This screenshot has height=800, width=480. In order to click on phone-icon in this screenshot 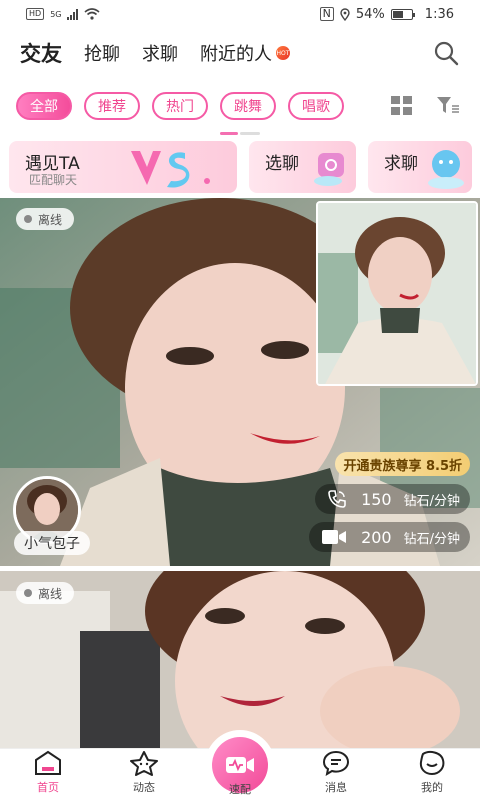, I will do `click(337, 499)`.